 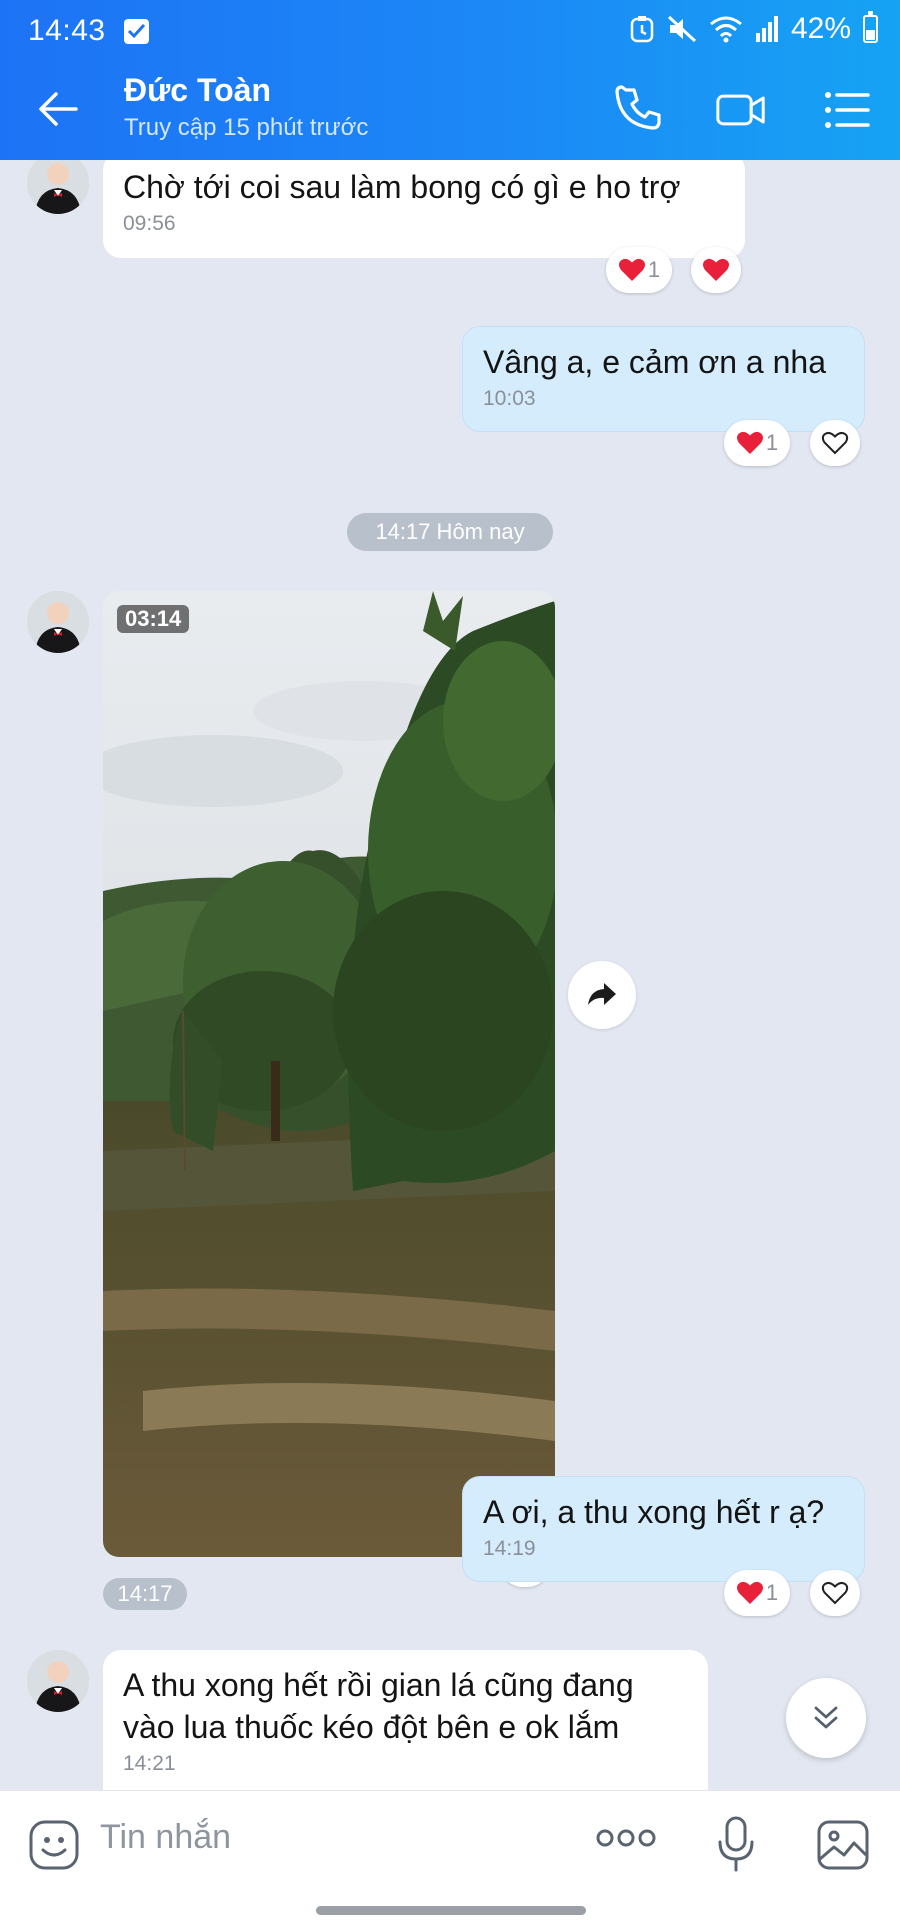 I want to click on menu-list-icon, so click(x=847, y=110).